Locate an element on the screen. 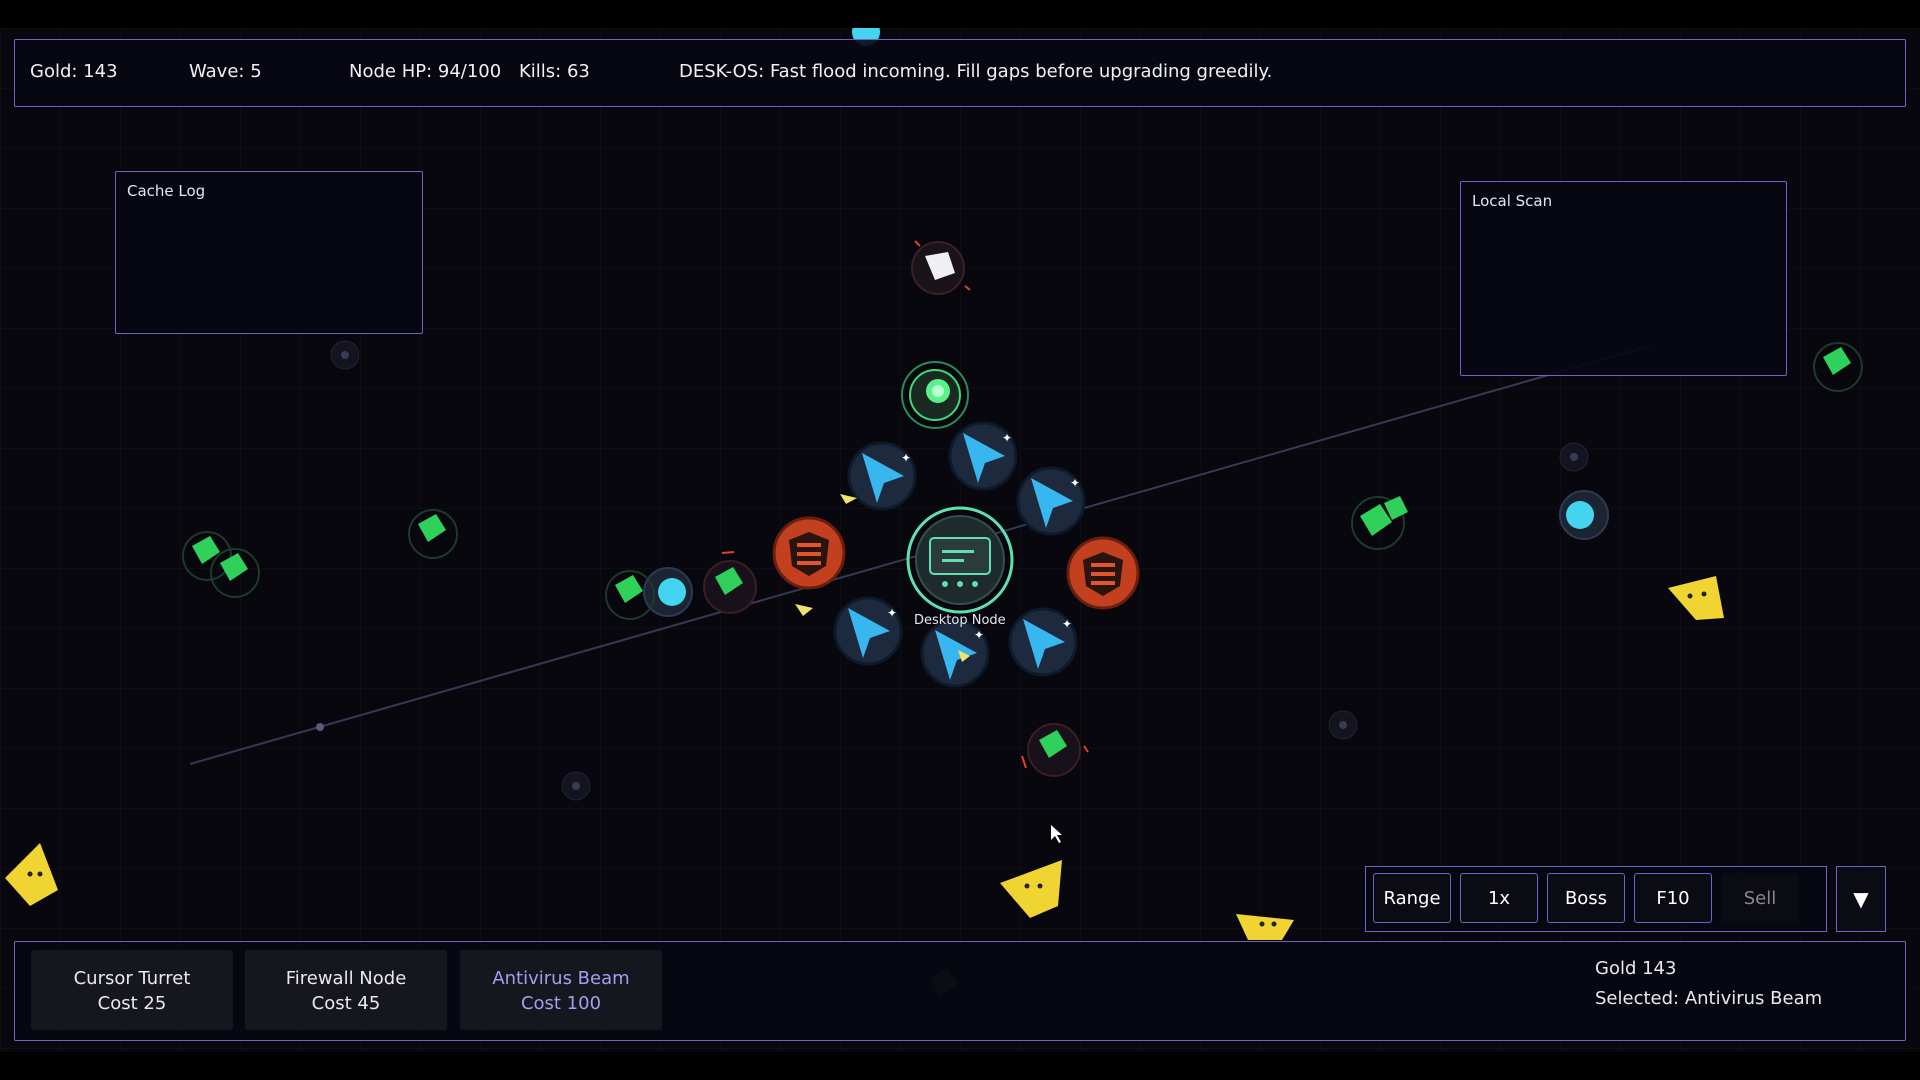 The width and height of the screenshot is (1920, 1080). buy-cursor-turret: Cursor Turret Cost 25 is located at coordinates (132, 990).